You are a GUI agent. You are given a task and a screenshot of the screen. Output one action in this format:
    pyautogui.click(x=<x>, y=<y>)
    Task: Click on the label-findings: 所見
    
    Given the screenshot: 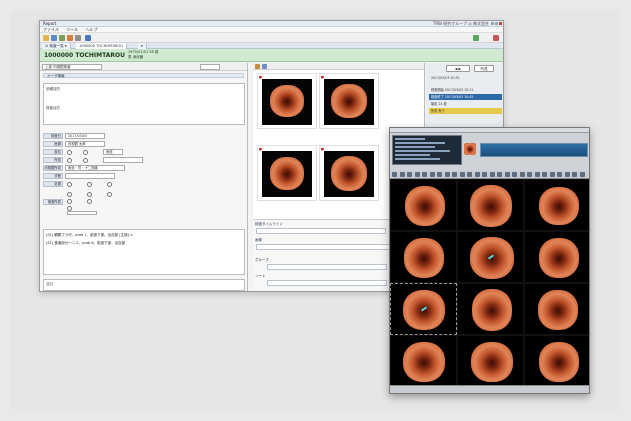 What is the action you would take?
    pyautogui.click(x=53, y=160)
    